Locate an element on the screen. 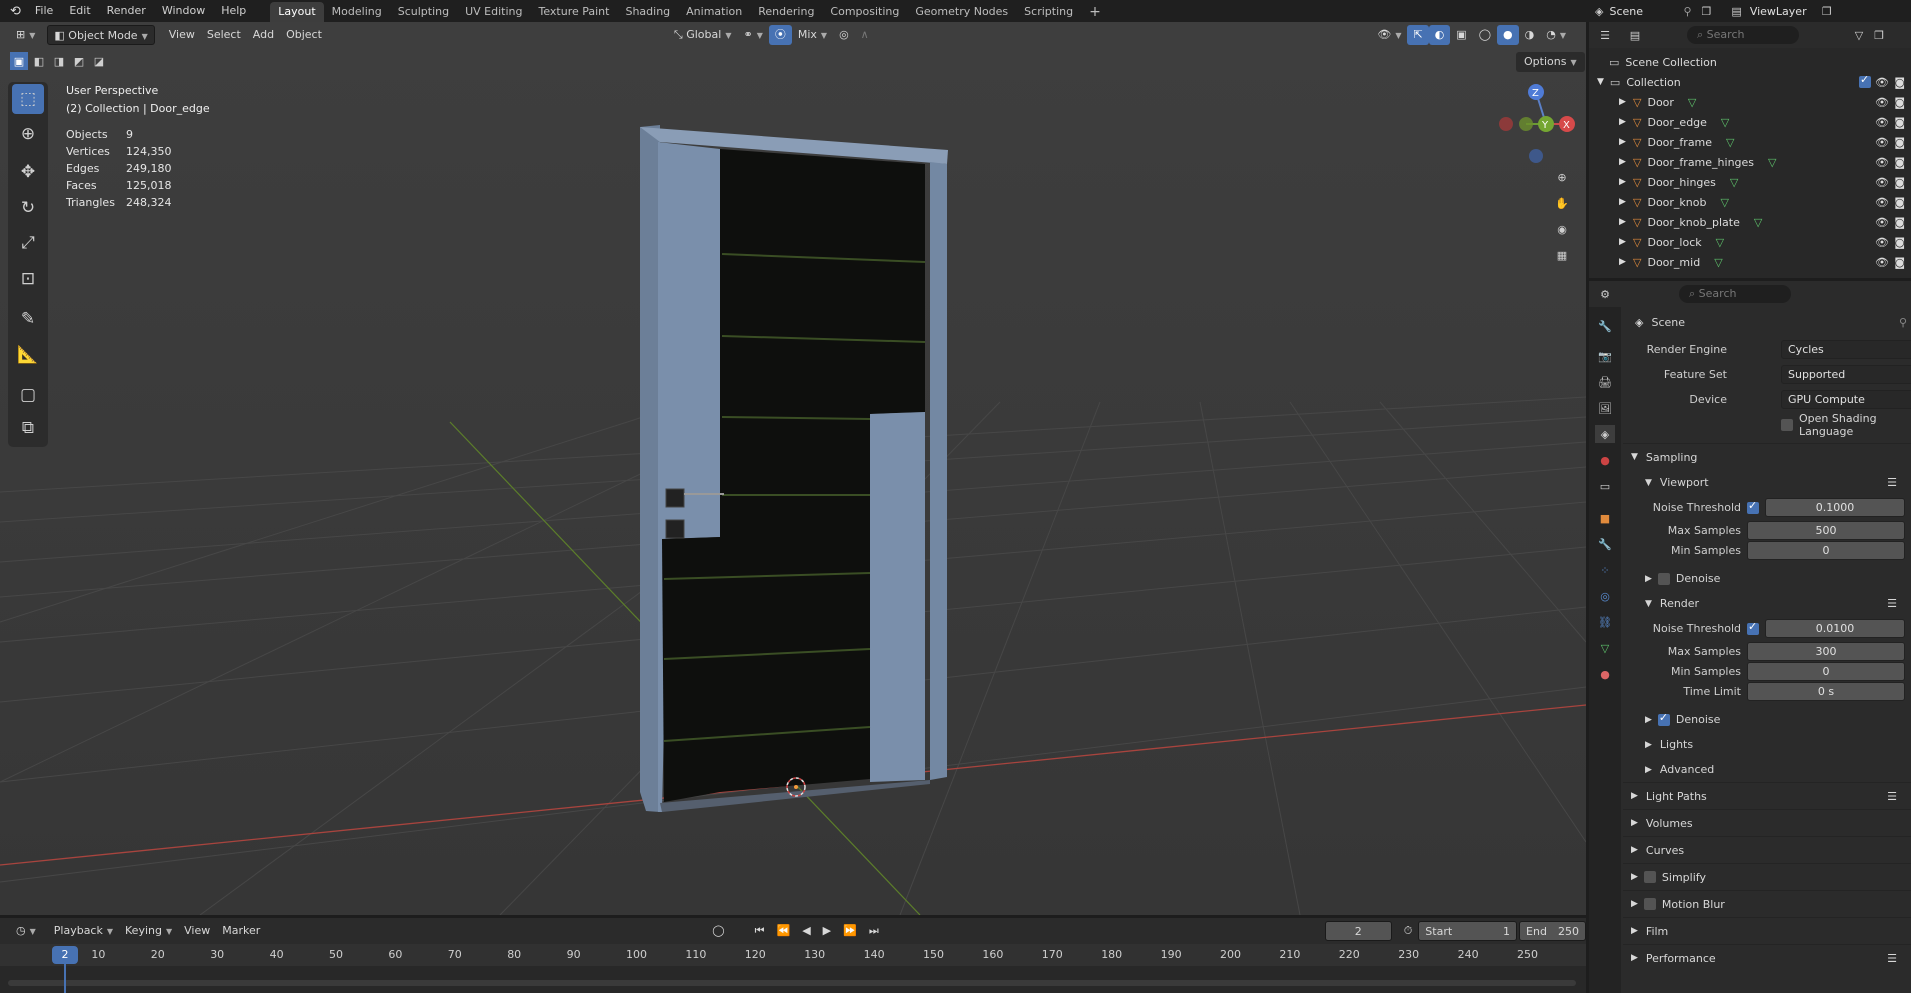 Image resolution: width=1911 pixels, height=993 pixels. light-paths-panel: ▶ Light Paths ☰ is located at coordinates (1767, 795).